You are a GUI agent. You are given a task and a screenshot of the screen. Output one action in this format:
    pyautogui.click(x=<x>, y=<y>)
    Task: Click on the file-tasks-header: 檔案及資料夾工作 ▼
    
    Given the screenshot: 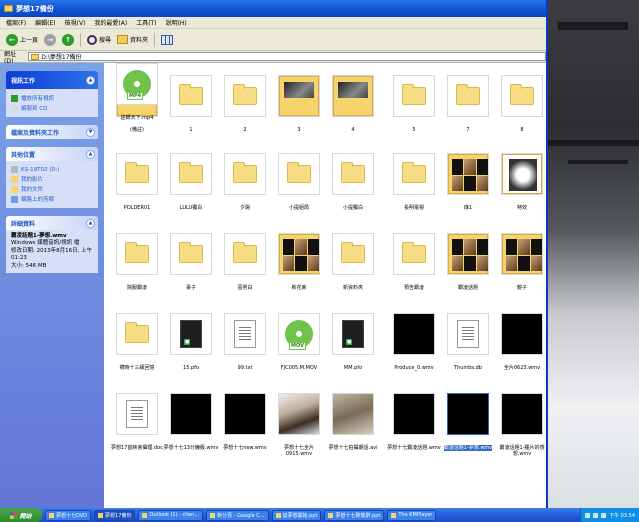 What is the action you would take?
    pyautogui.click(x=52, y=132)
    